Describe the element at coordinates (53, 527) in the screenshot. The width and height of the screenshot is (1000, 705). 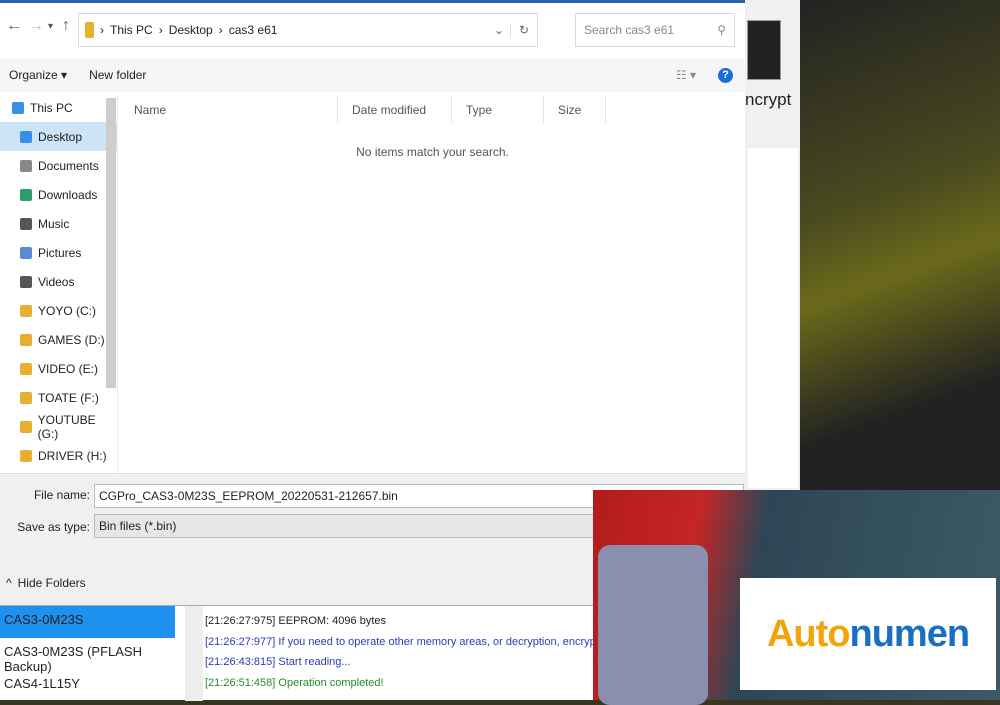
I see `save-type-label: Save as type:` at that location.